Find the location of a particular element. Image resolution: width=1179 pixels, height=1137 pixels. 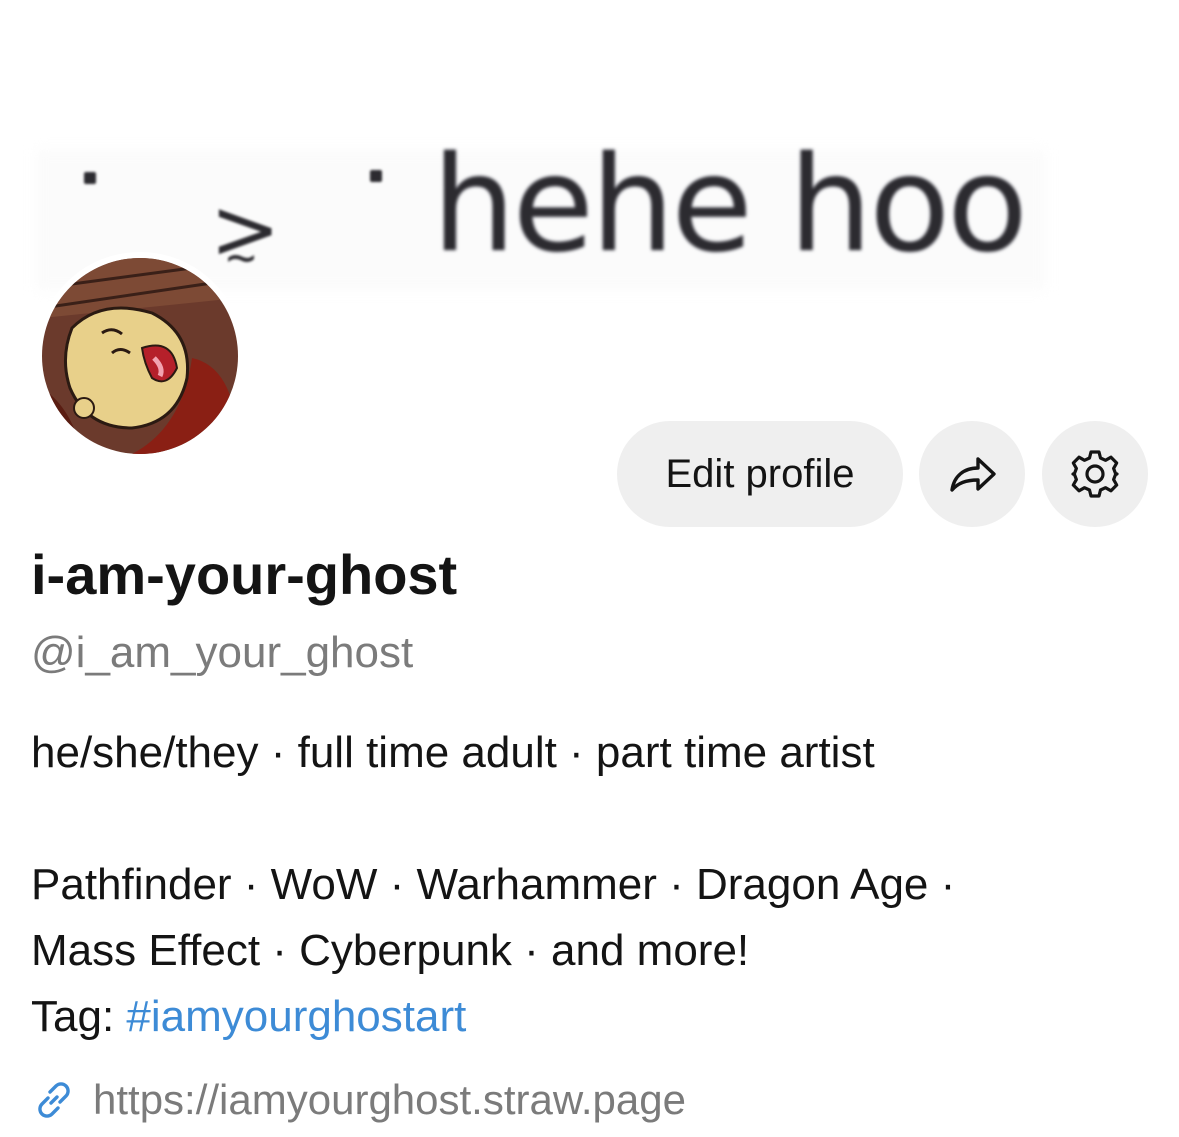

hashtag-link: #iamyourghostart is located at coordinates (296, 1016).